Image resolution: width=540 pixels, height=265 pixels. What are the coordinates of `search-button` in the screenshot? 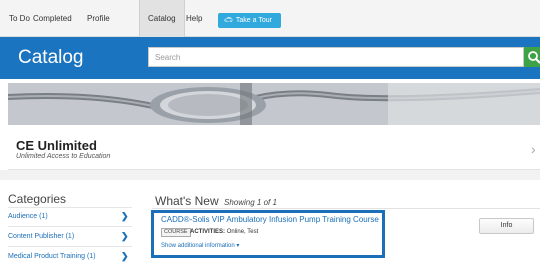 It's located at (532, 57).